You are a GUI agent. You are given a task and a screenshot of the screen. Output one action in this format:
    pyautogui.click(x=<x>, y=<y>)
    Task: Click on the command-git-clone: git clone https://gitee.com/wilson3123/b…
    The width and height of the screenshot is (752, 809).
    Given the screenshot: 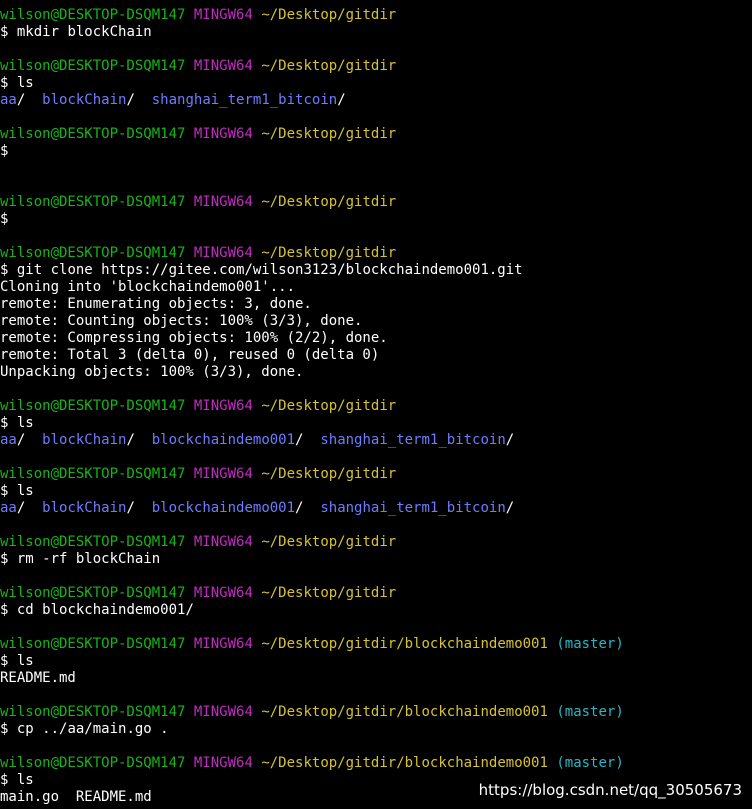 What is the action you would take?
    pyautogui.click(x=269, y=270)
    